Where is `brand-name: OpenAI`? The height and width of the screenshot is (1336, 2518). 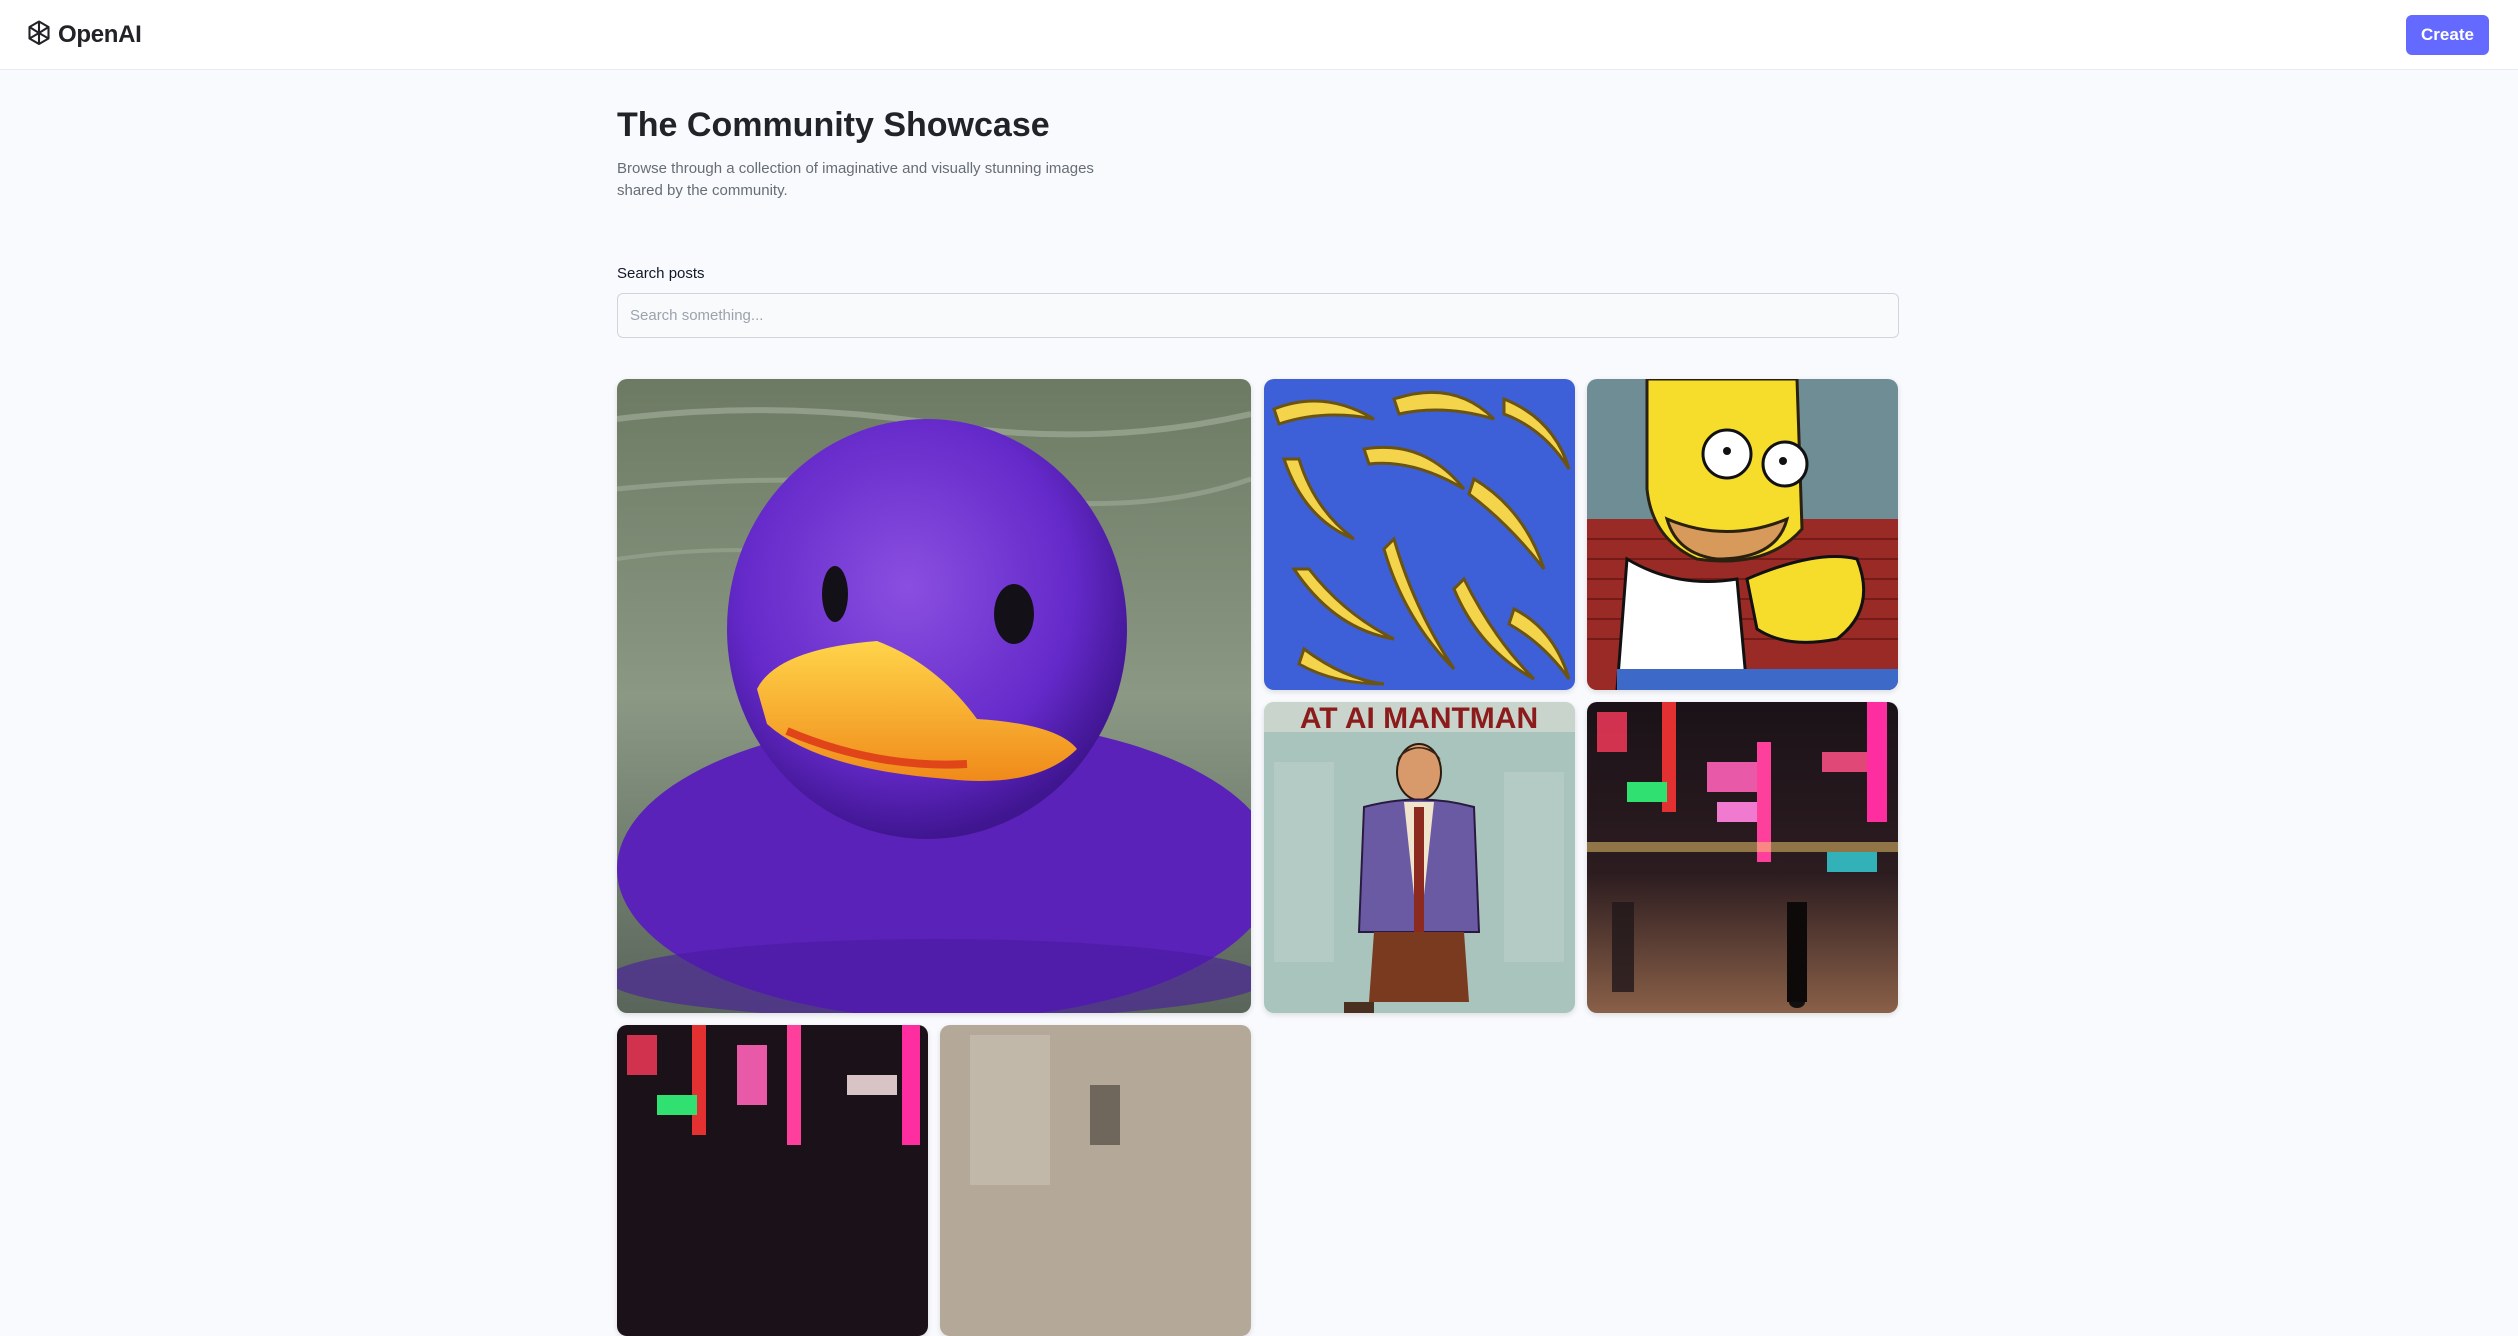 brand-name: OpenAI is located at coordinates (100, 34).